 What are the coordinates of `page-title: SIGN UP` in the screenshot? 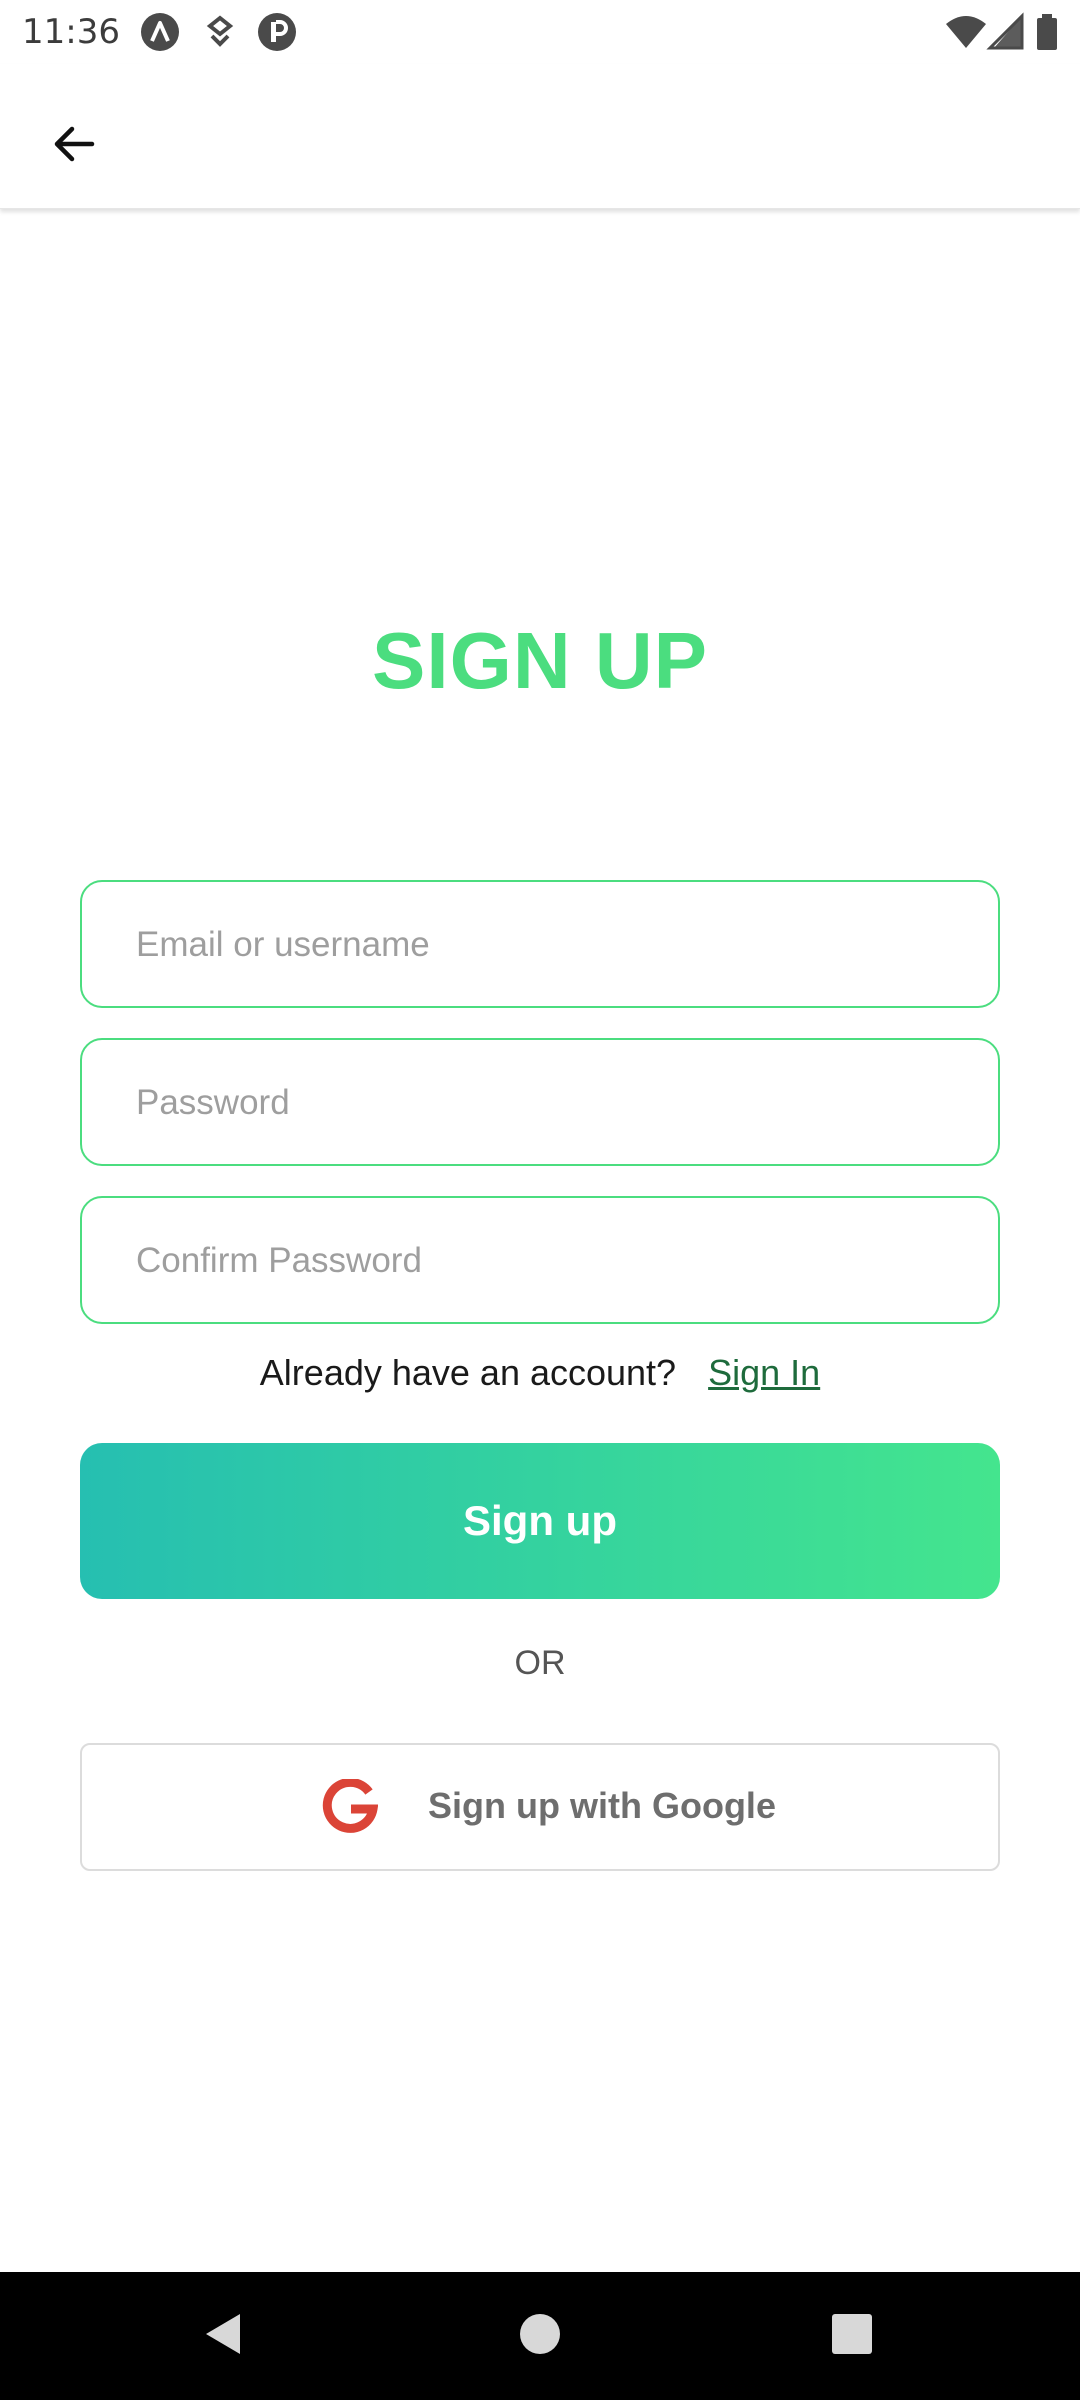 It's located at (540, 660).